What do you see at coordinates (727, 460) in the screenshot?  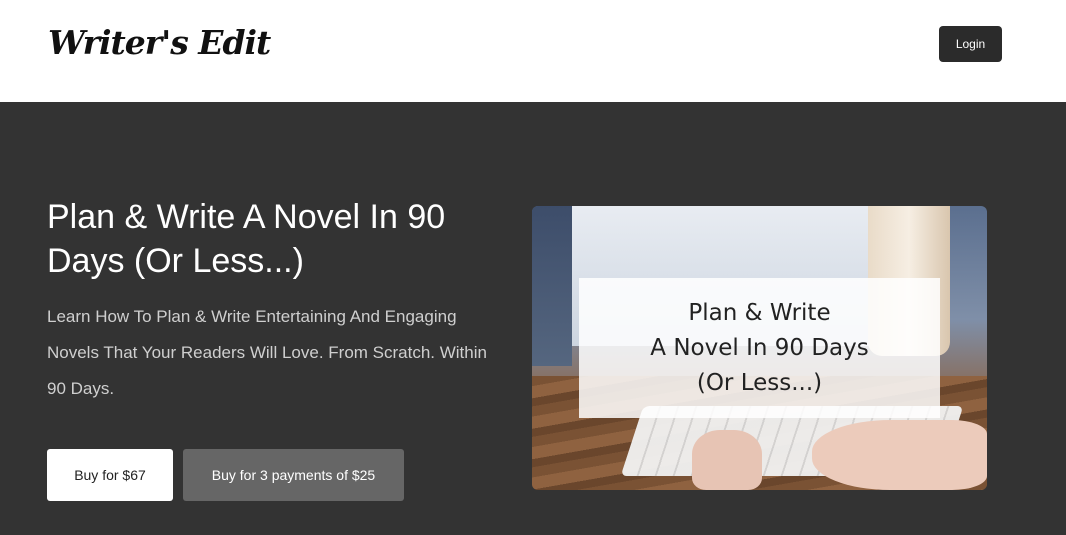 I see `left-hand` at bounding box center [727, 460].